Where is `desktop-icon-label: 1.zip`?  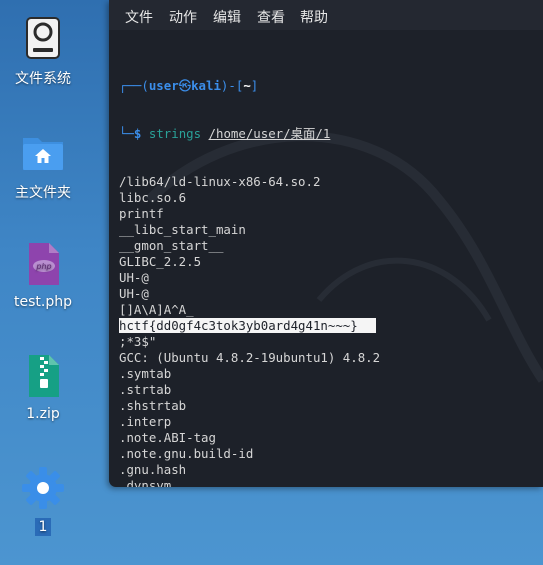
desktop-icon-label: 1.zip is located at coordinates (43, 414).